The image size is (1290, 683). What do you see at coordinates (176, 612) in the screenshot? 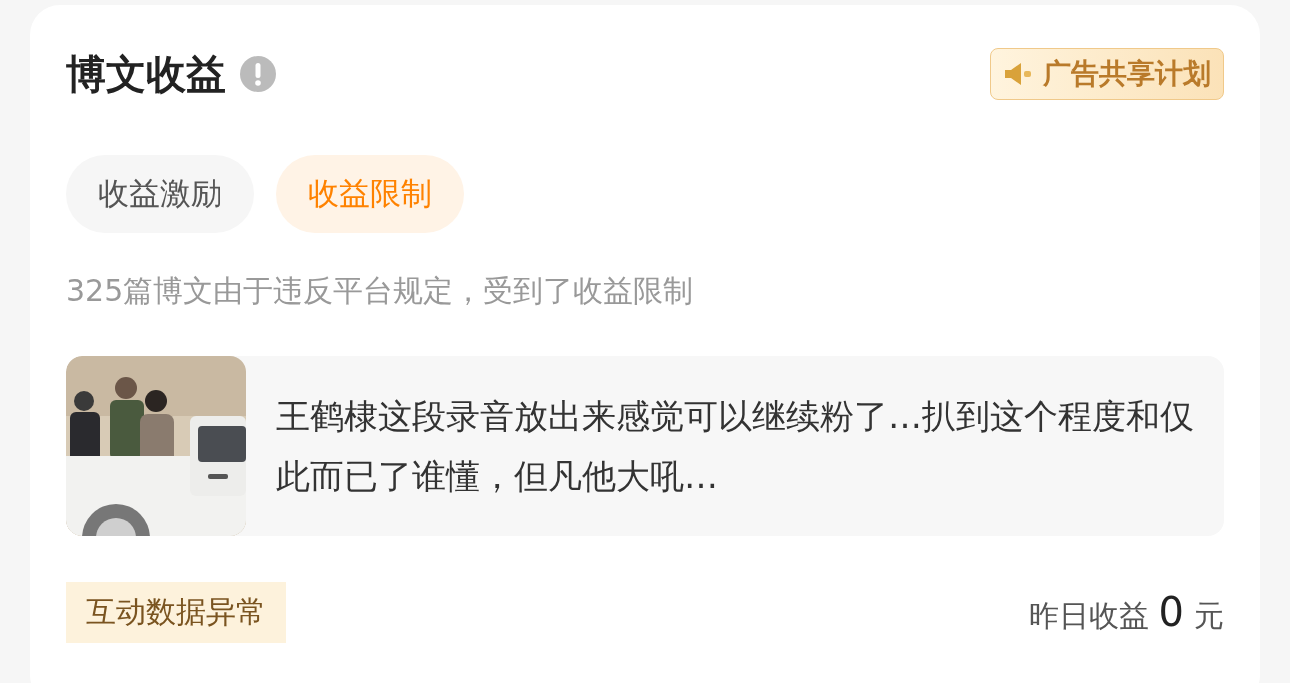
I see `anomaly-tag: 互动数据异常` at bounding box center [176, 612].